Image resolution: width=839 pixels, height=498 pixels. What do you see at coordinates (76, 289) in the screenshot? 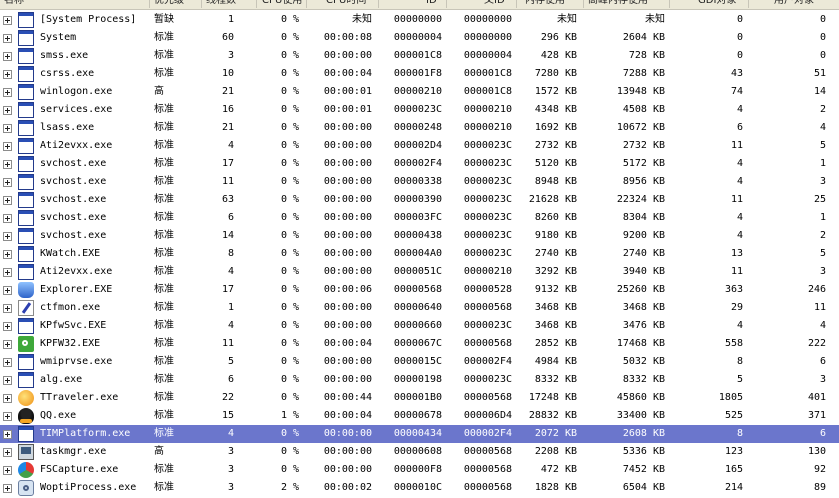
I see `cell-name: Explorer.EXE` at bounding box center [76, 289].